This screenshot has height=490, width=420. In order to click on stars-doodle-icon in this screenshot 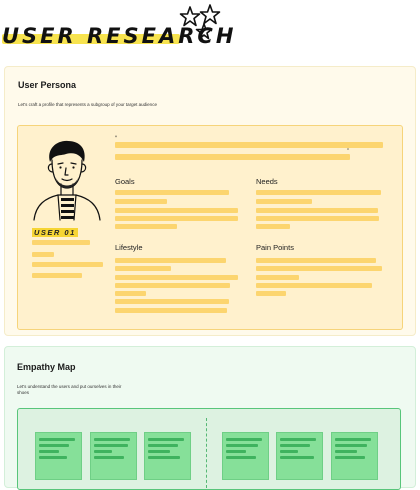, I will do `click(200, 22)`.